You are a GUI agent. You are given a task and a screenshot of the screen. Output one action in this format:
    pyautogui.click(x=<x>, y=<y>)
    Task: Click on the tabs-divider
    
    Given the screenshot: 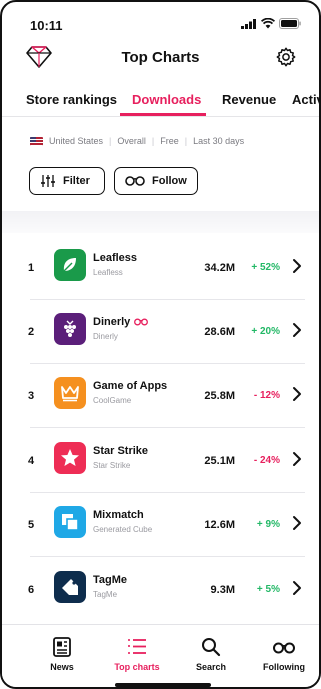 What is the action you would take?
    pyautogui.click(x=160, y=116)
    